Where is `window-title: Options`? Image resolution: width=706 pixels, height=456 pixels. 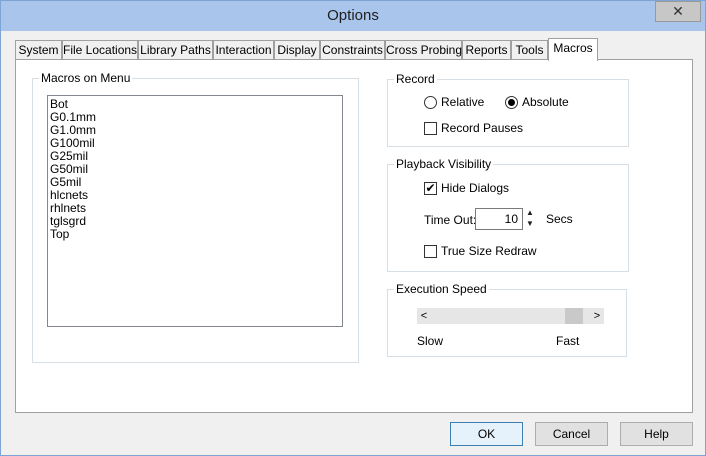
window-title: Options is located at coordinates (353, 15).